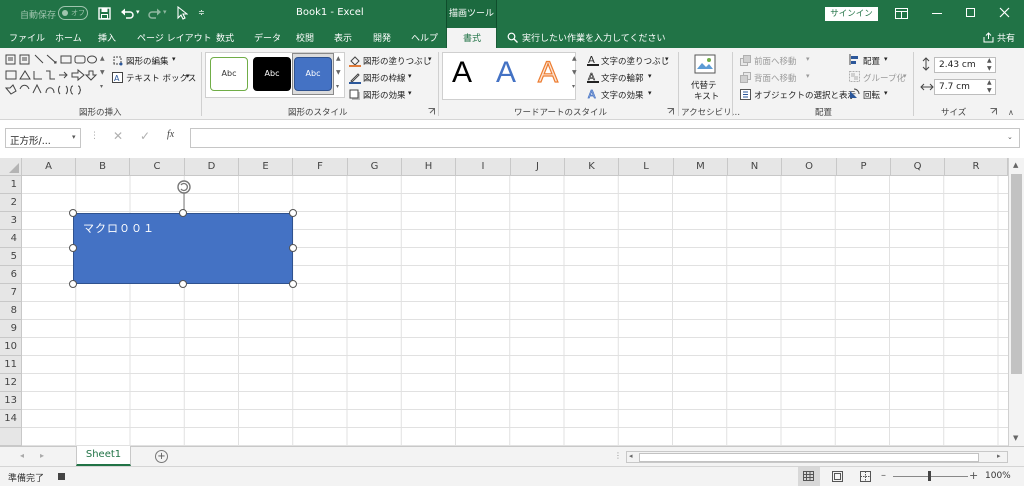 Image resolution: width=1024 pixels, height=486 pixels. What do you see at coordinates (11, 311) in the screenshot?
I see `row-header: 8` at bounding box center [11, 311].